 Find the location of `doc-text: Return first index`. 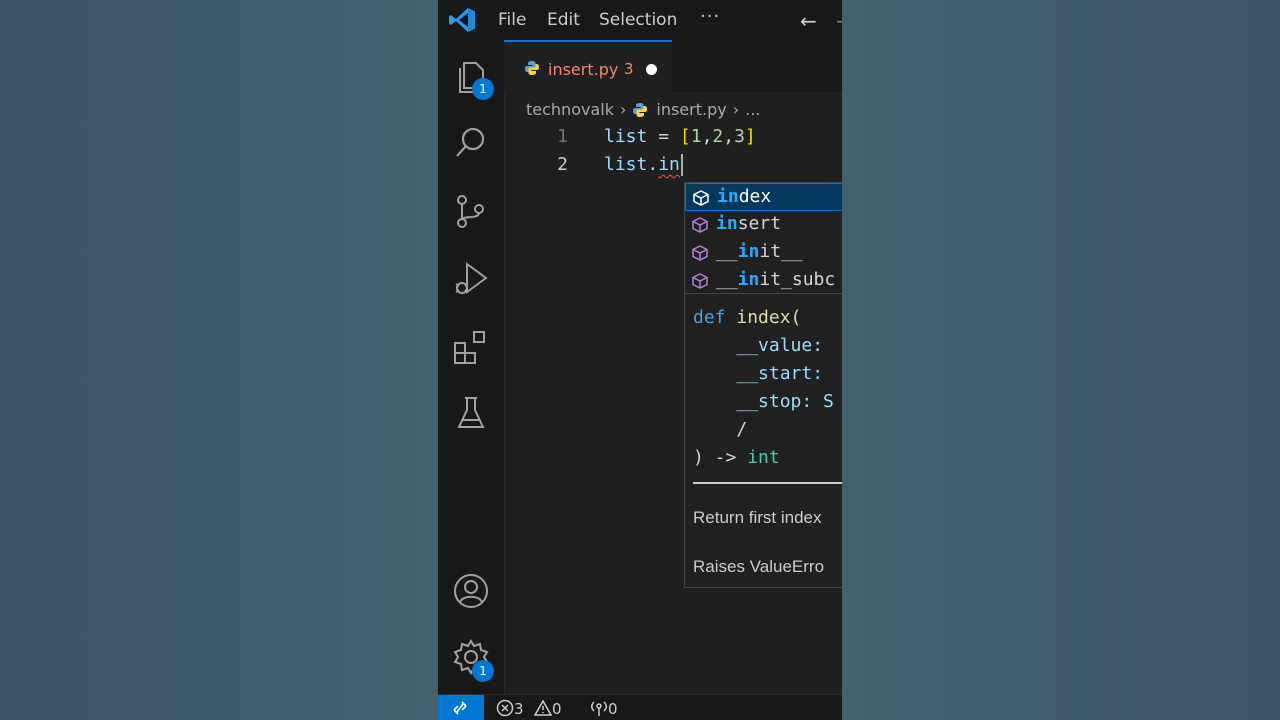

doc-text: Return first index is located at coordinates (757, 517).